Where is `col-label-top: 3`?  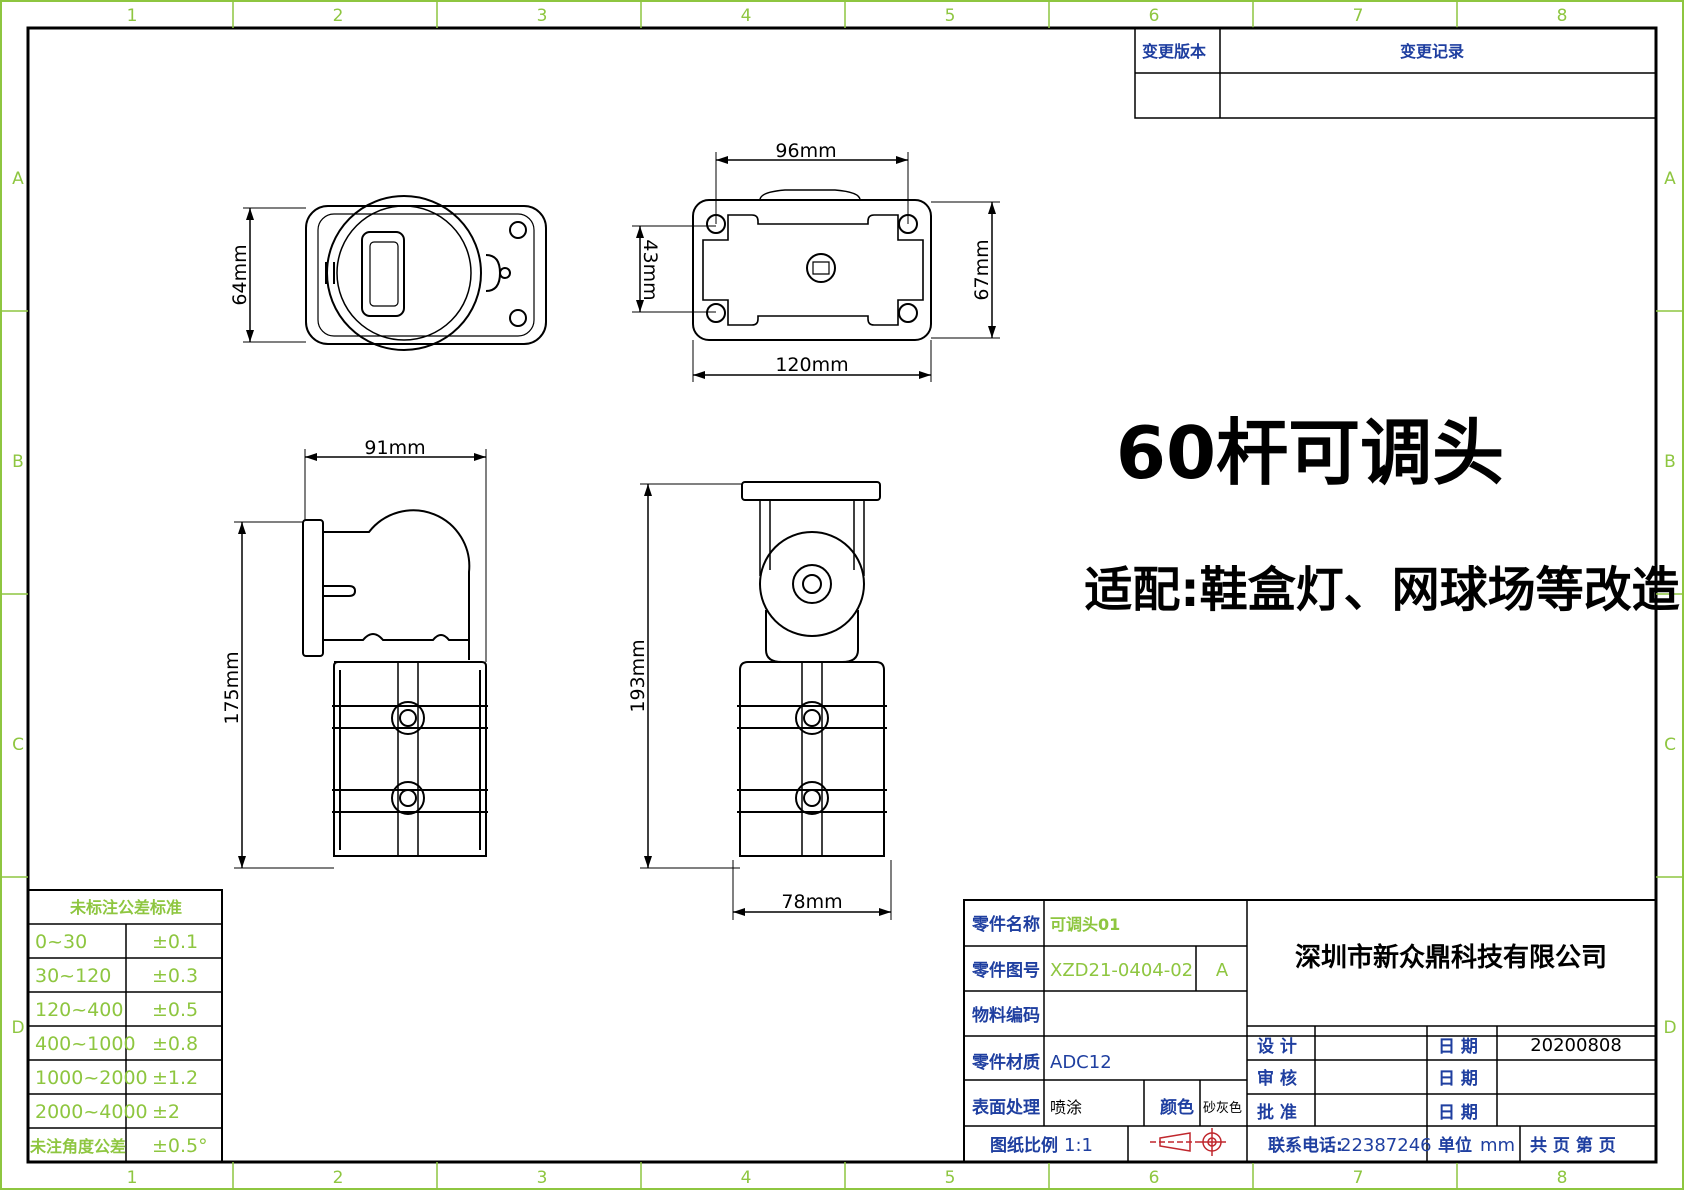
col-label-top: 3 is located at coordinates (542, 16).